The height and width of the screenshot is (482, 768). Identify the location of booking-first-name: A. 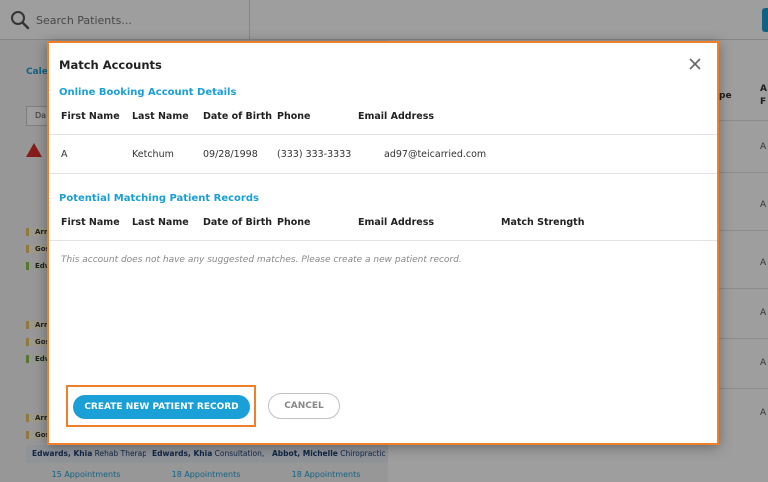
(64, 154).